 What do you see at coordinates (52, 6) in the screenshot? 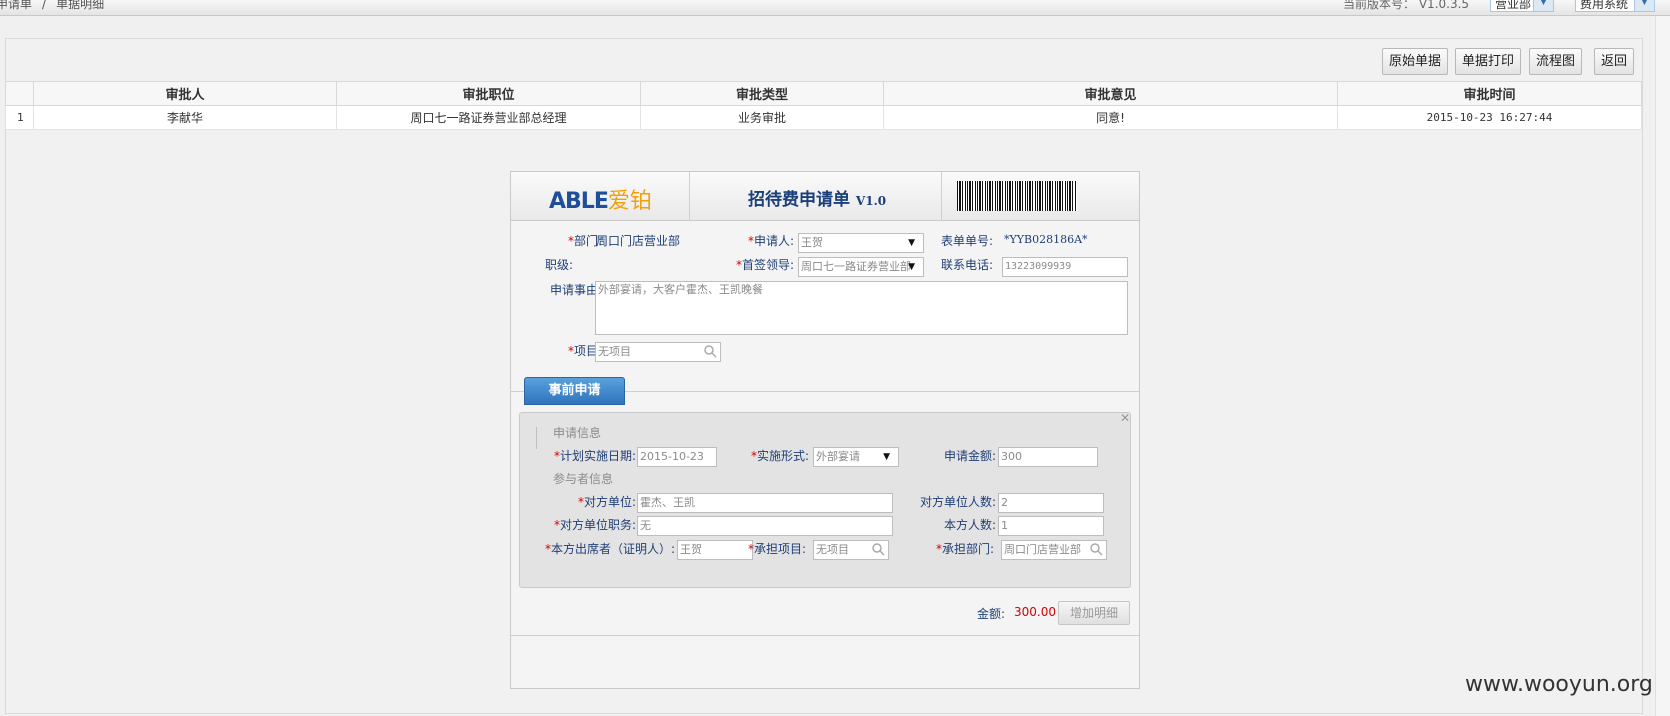
I see `breadcrumb: 申请单 / 单据明细` at bounding box center [52, 6].